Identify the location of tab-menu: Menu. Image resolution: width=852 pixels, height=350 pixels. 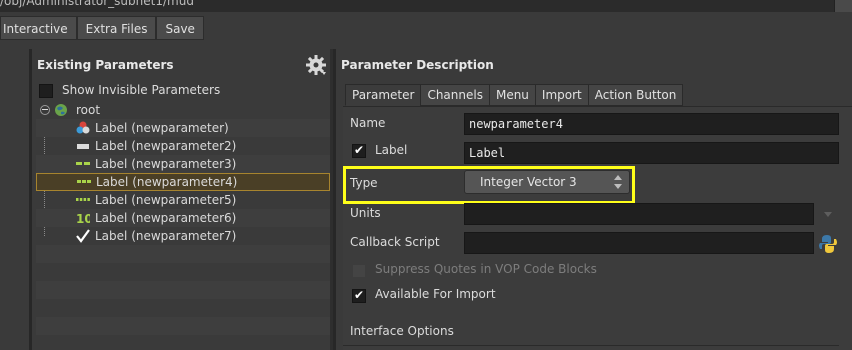
(512, 95).